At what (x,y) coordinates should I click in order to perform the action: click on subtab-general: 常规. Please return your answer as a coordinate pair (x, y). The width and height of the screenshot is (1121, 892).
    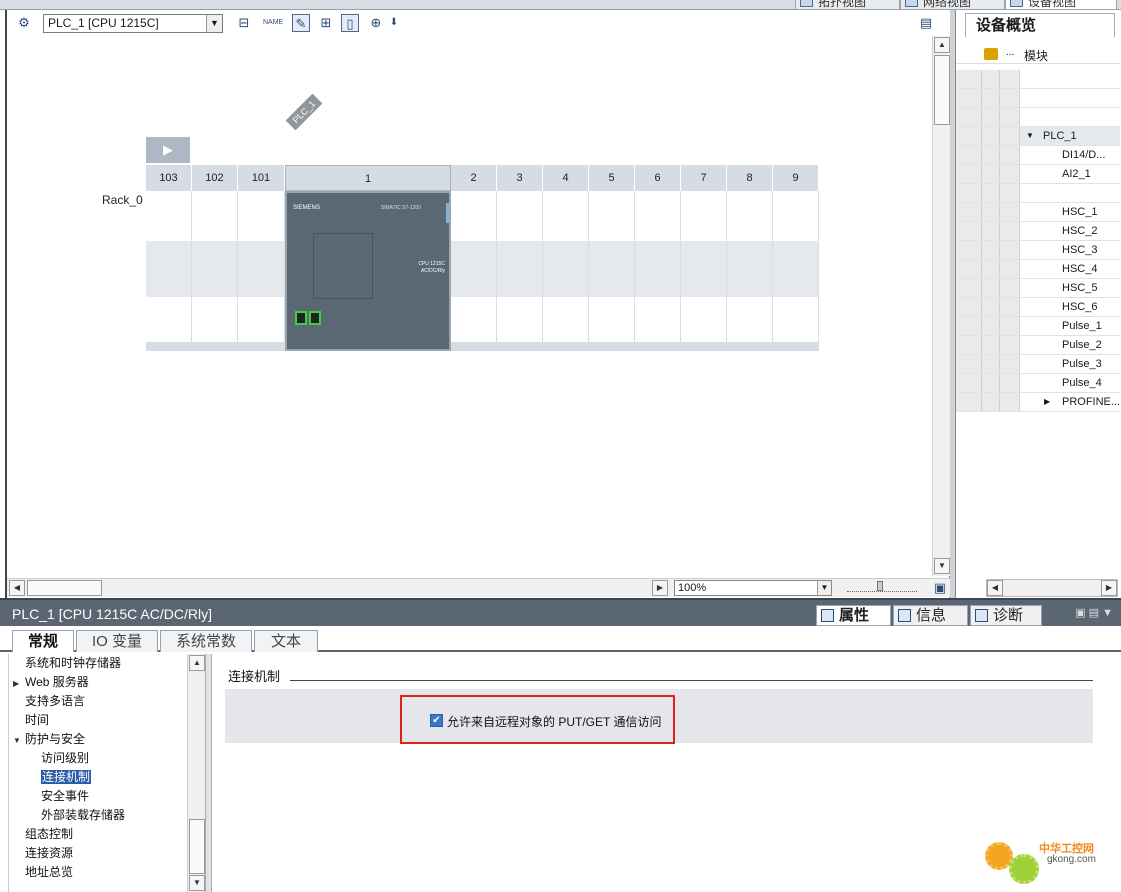
    Looking at the image, I should click on (43, 641).